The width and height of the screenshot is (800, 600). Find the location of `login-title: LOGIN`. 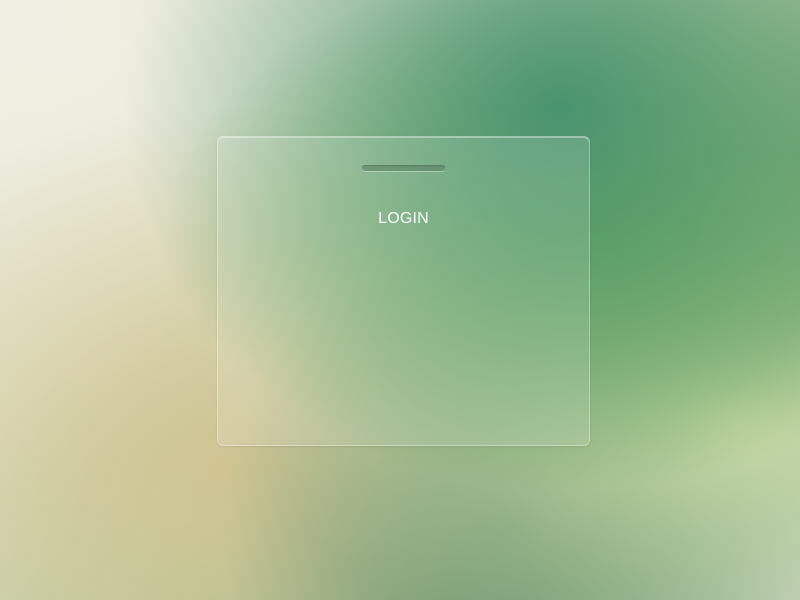

login-title: LOGIN is located at coordinates (403, 218).